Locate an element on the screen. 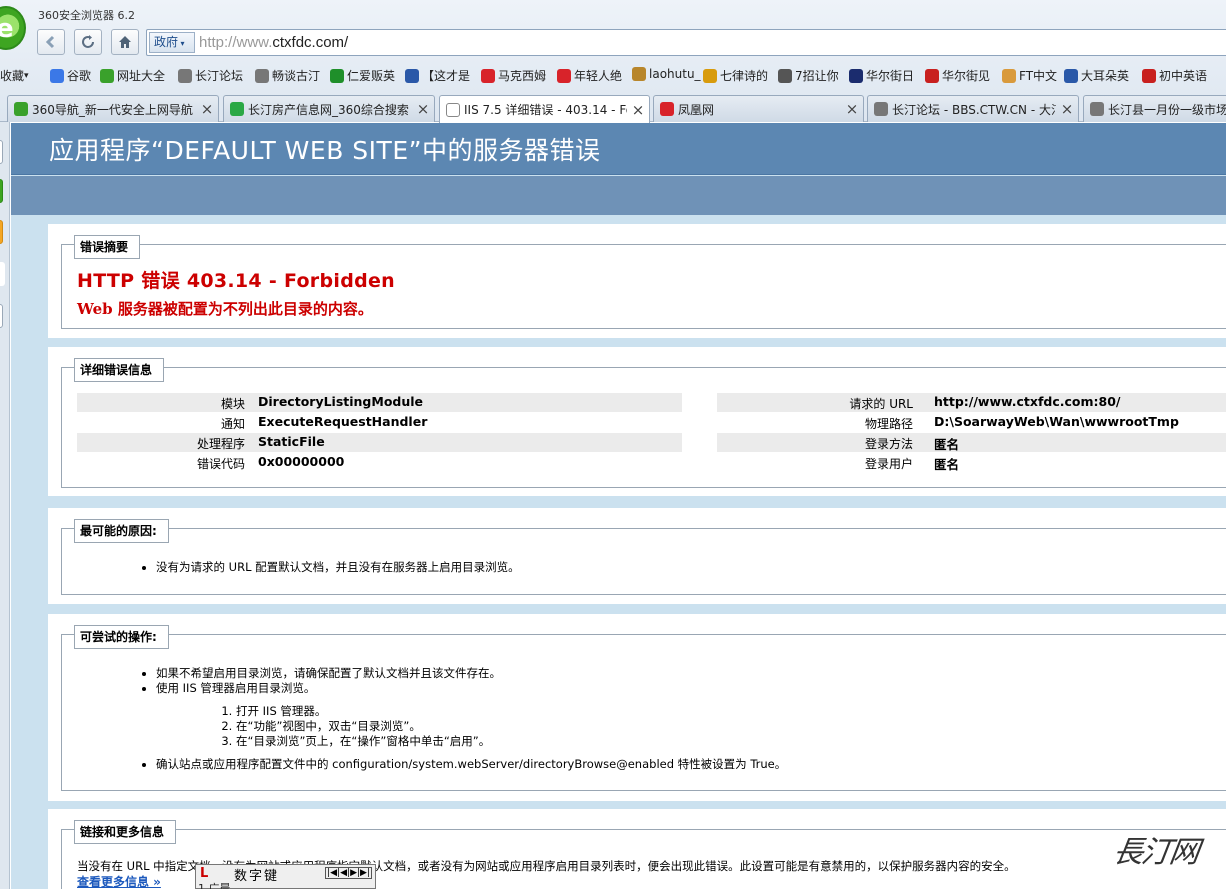  list-item: 在“目录浏览”页上，在“操作”窗格中单击“启用”。 is located at coordinates (363, 741).